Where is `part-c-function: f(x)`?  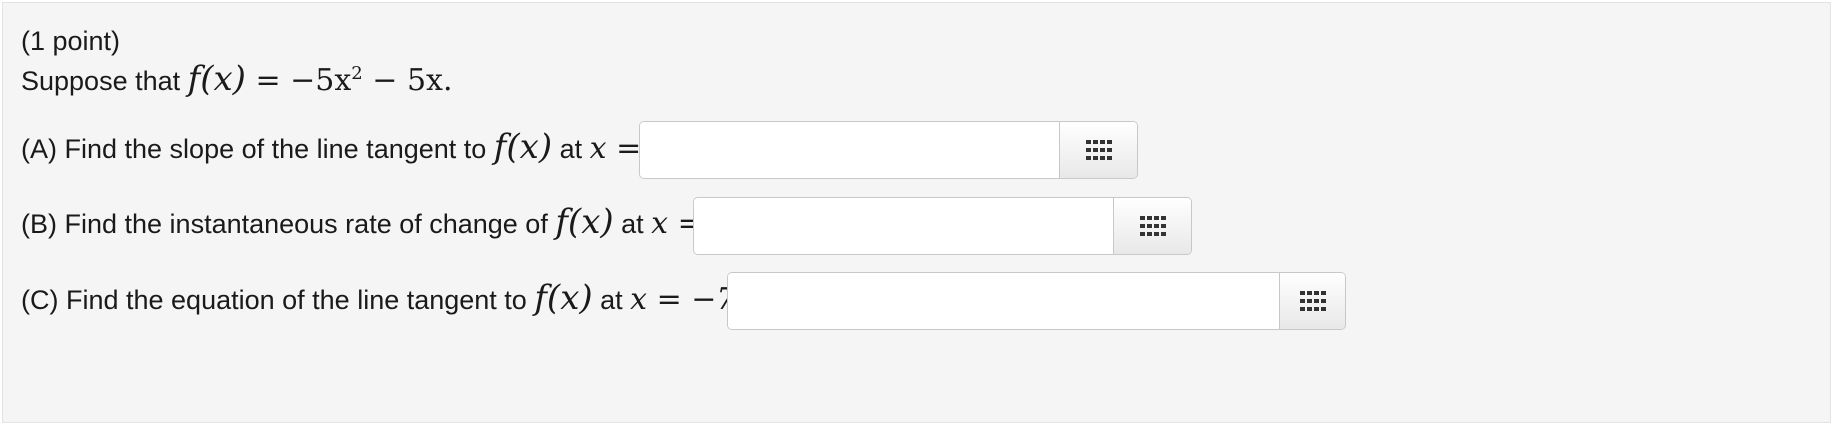
part-c-function: f(x) is located at coordinates (563, 298).